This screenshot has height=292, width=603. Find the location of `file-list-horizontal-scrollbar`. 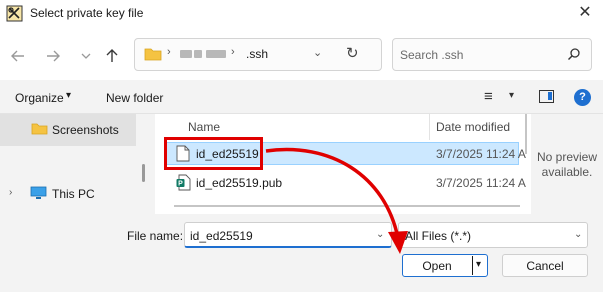

file-list-horizontal-scrollbar is located at coordinates (347, 206).